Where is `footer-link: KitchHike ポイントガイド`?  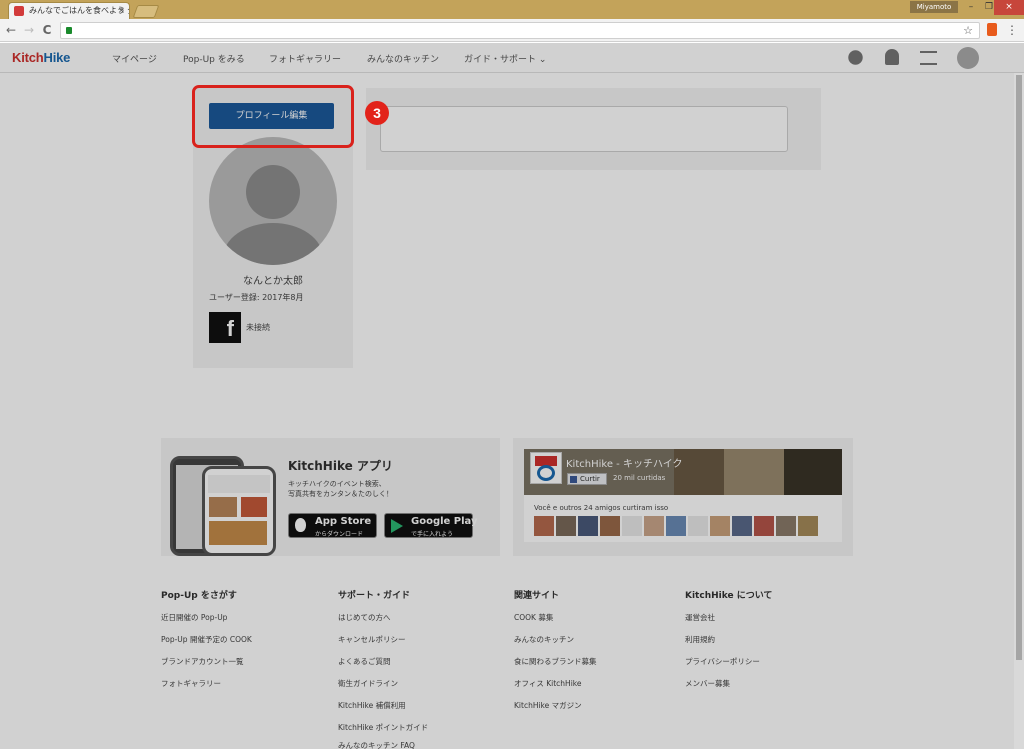
footer-link: KitchHike ポイントガイド is located at coordinates (383, 727).